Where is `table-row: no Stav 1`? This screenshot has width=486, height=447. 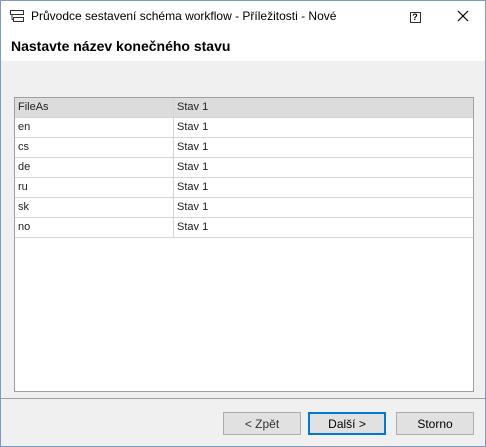 table-row: no Stav 1 is located at coordinates (244, 228).